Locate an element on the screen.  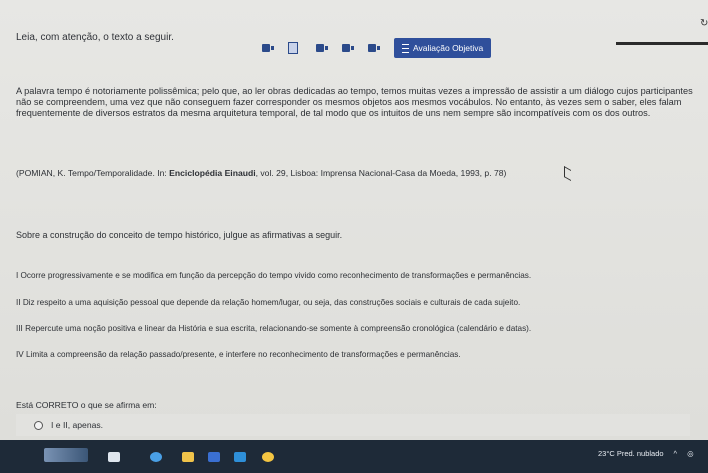
intro-text: Leia, com atenção, o texto a seguir. is located at coordinates (95, 37).